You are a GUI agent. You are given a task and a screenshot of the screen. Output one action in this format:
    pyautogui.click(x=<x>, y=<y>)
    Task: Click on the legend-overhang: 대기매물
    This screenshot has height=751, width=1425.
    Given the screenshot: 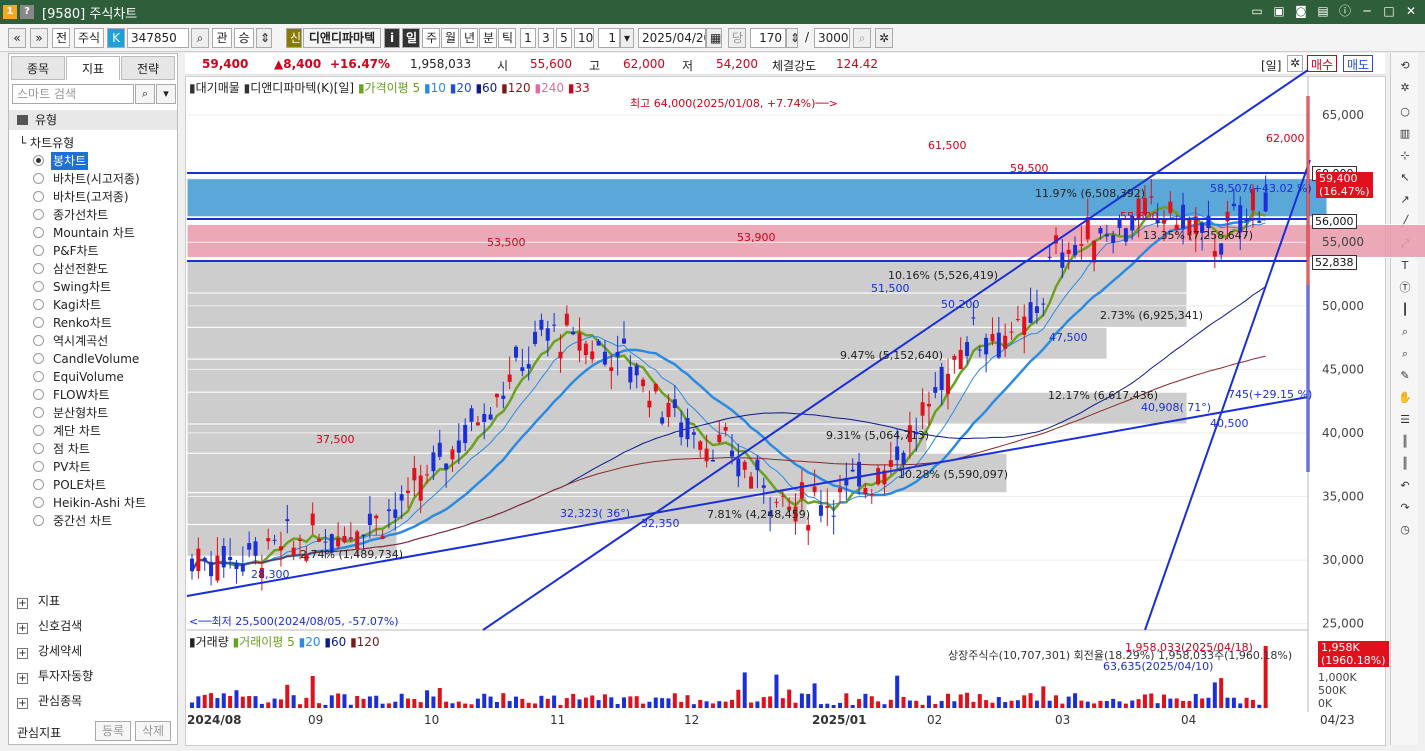 What is the action you would take?
    pyautogui.click(x=217, y=88)
    